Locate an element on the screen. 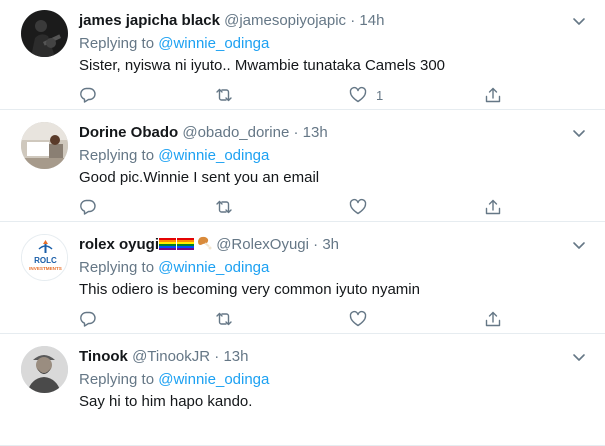 This screenshot has height=446, width=605. logo-text-investments: INVESTMENTS is located at coordinates (45, 268).